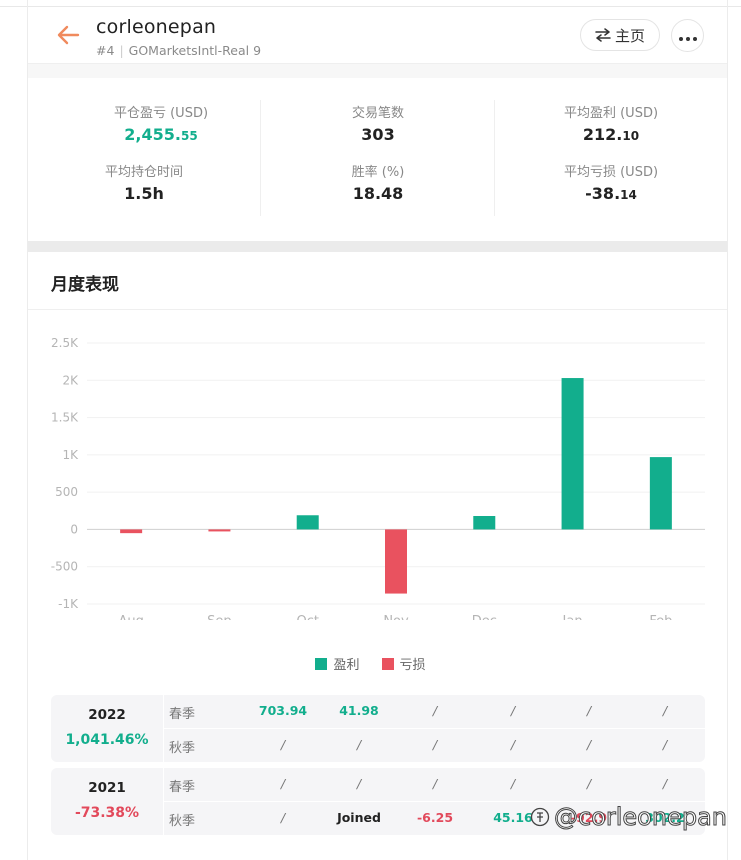 The width and height of the screenshot is (741, 860). Describe the element at coordinates (660, 617) in the screenshot. I see `x-tick-label: Feb` at that location.